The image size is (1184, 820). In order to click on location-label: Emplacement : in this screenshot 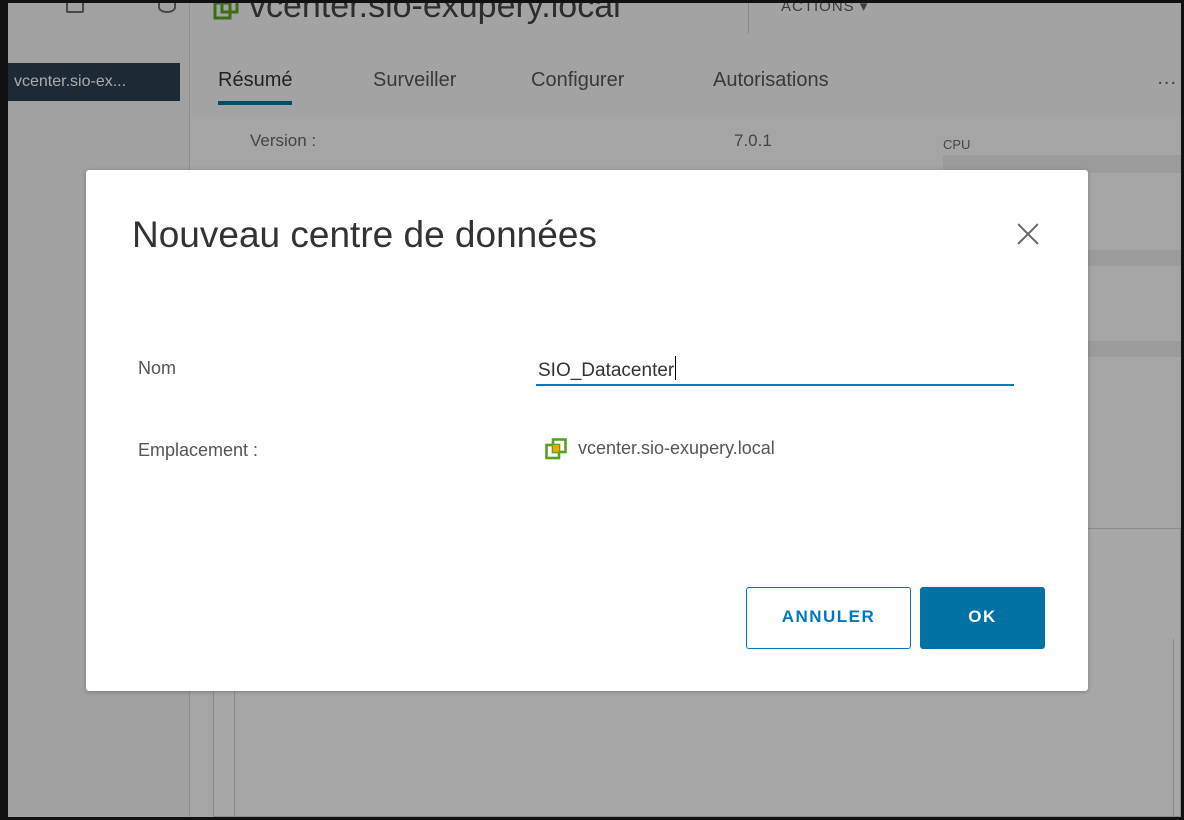, I will do `click(198, 450)`.